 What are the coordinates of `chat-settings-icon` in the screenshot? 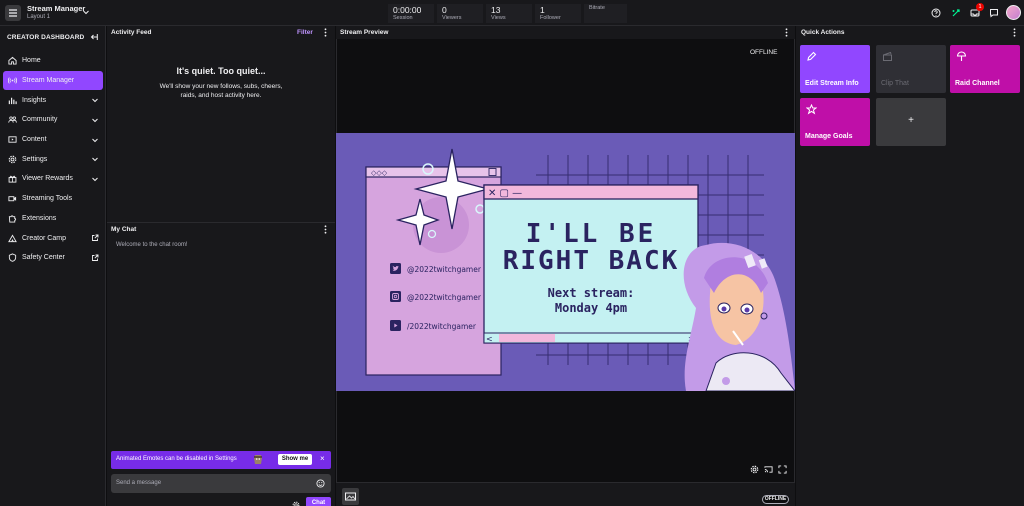 It's located at (296, 503).